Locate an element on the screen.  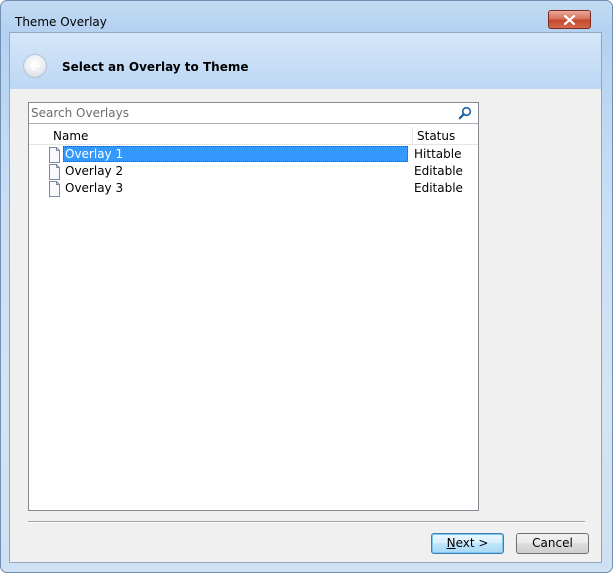
search-box is located at coordinates (253, 113).